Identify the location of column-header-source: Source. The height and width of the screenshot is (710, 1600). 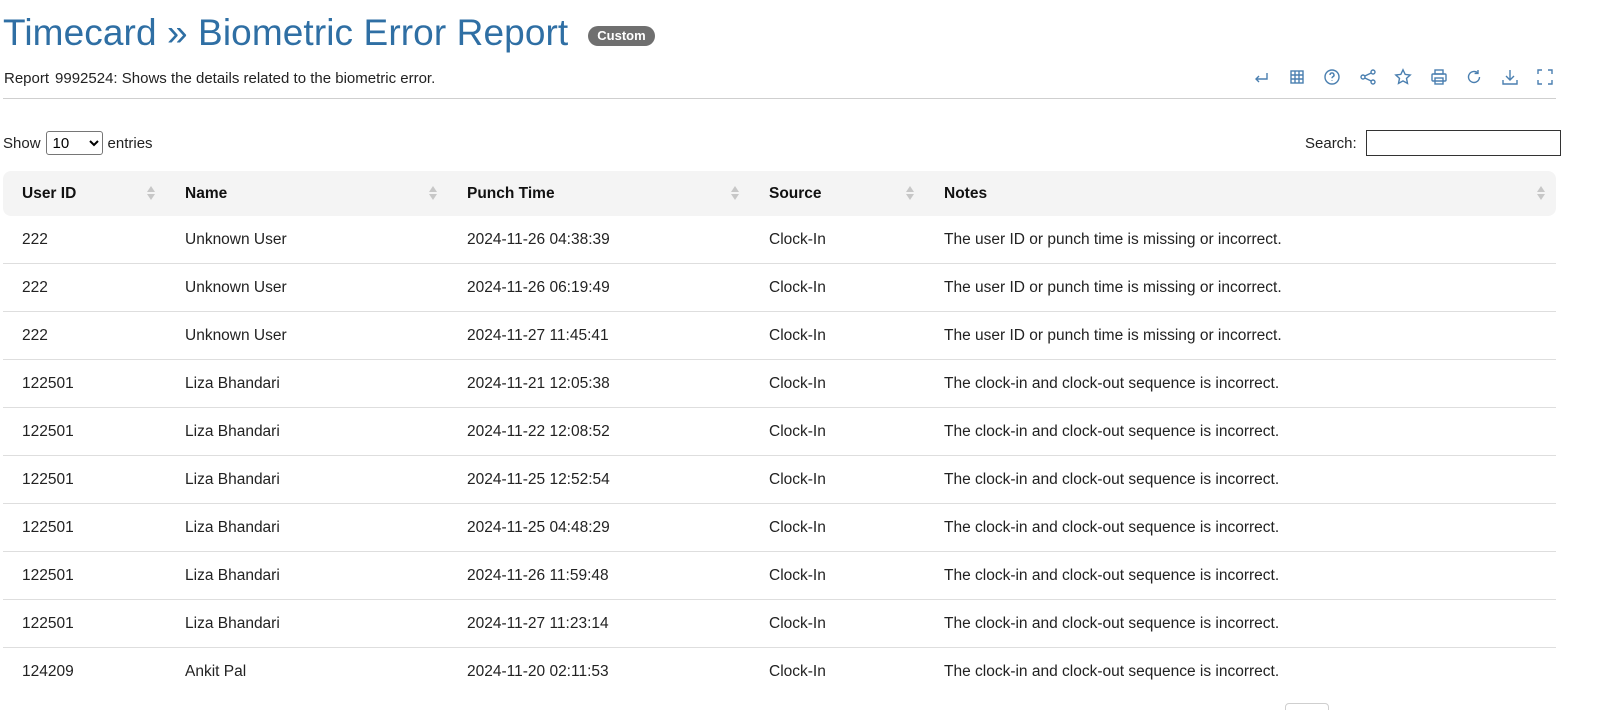
(837, 193).